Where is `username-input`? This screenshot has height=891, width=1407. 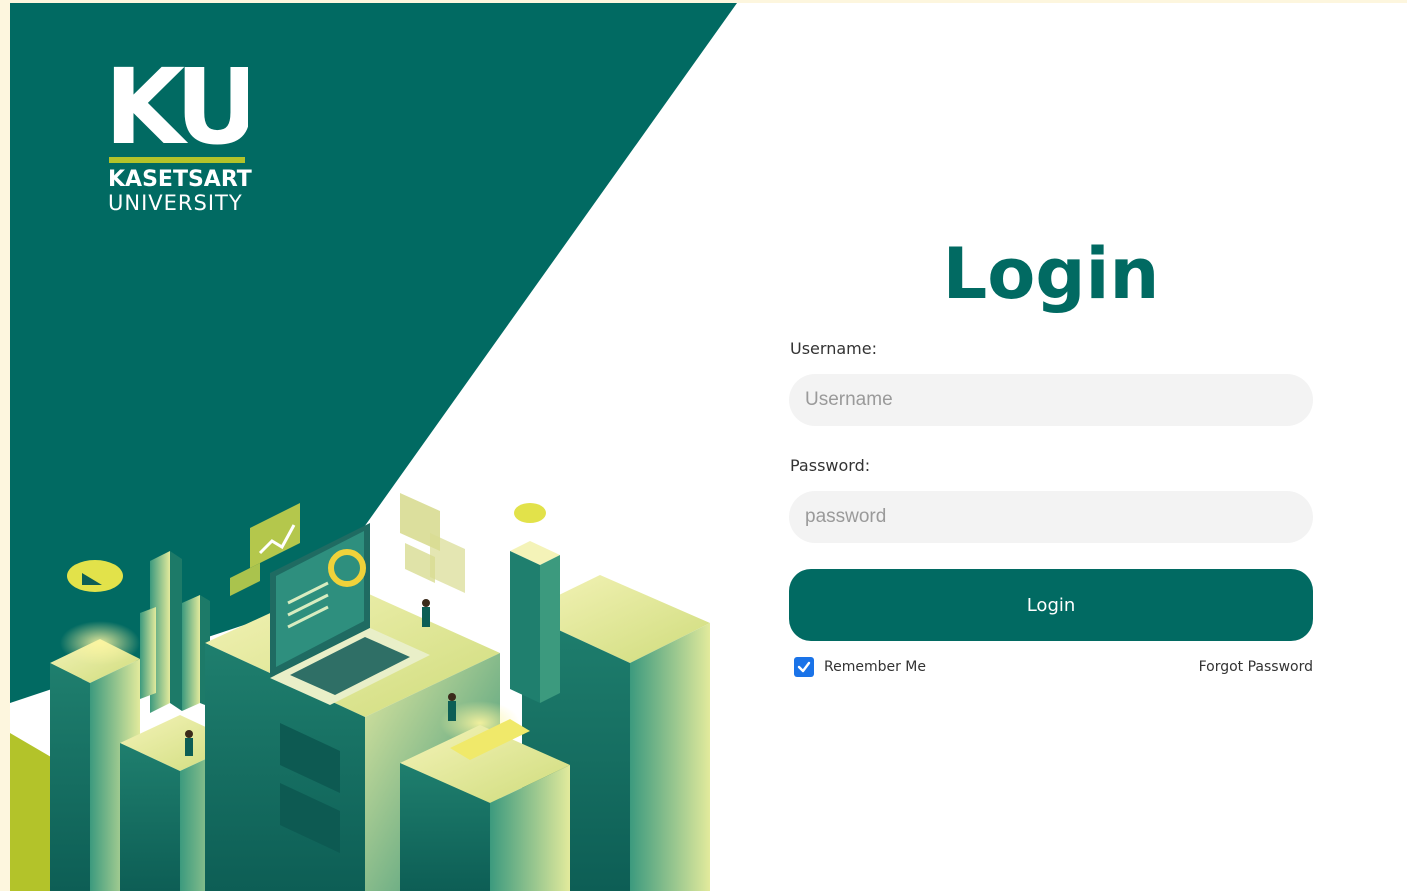 username-input is located at coordinates (1051, 400).